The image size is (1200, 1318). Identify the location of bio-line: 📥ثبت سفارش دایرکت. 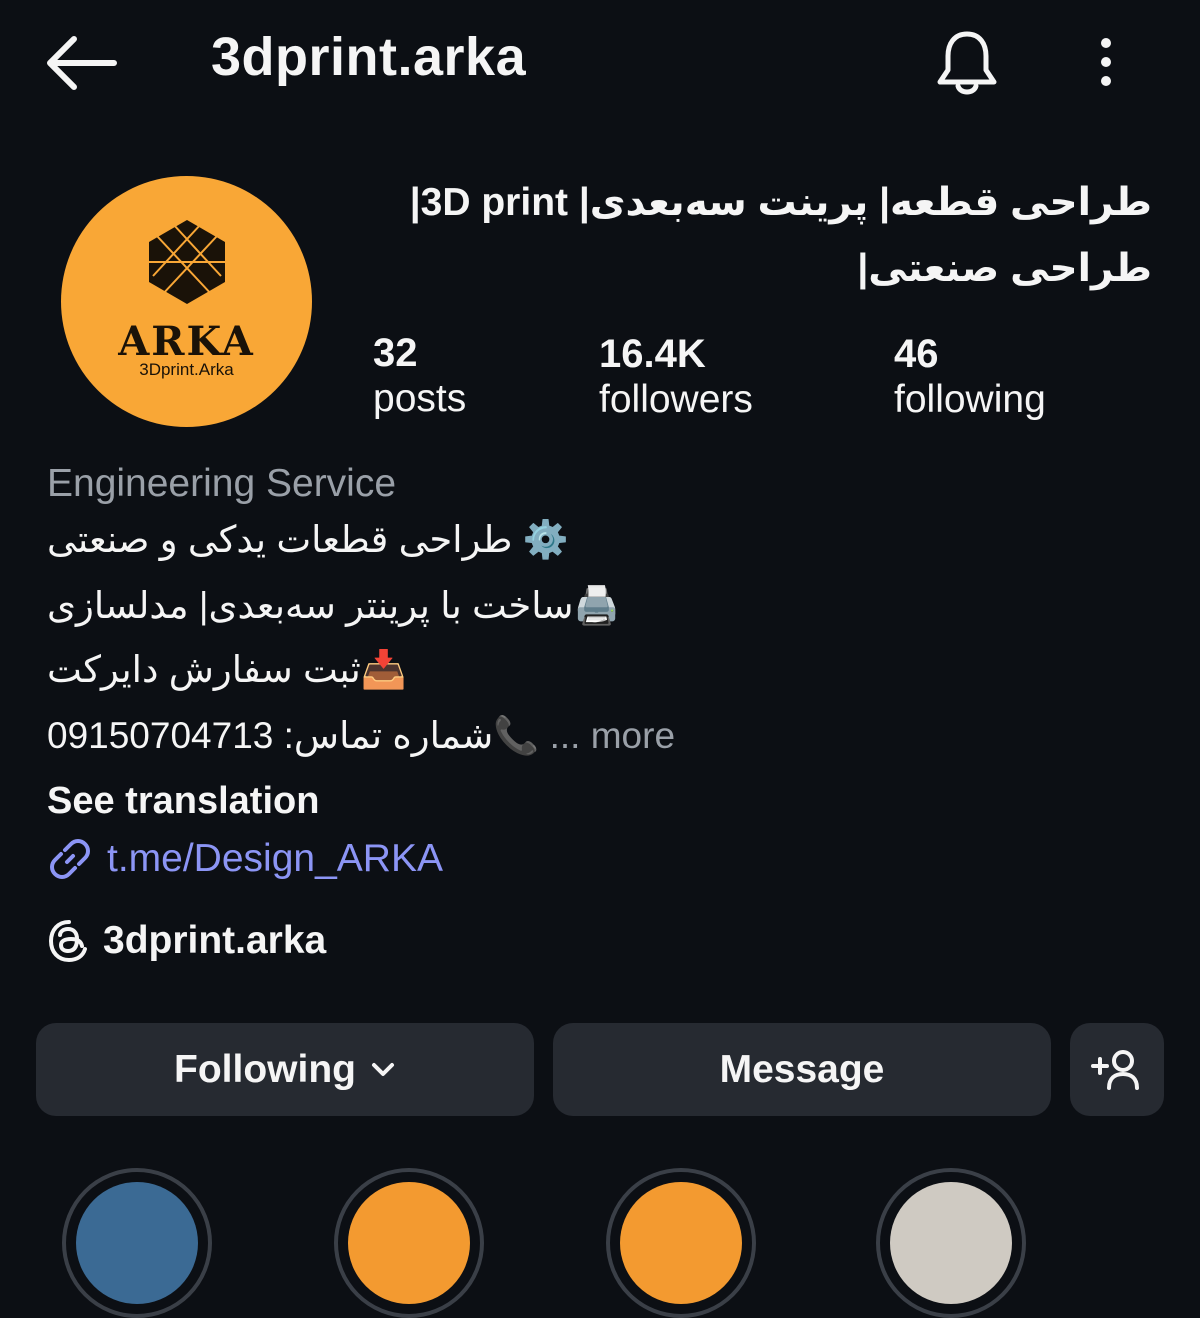
(227, 669).